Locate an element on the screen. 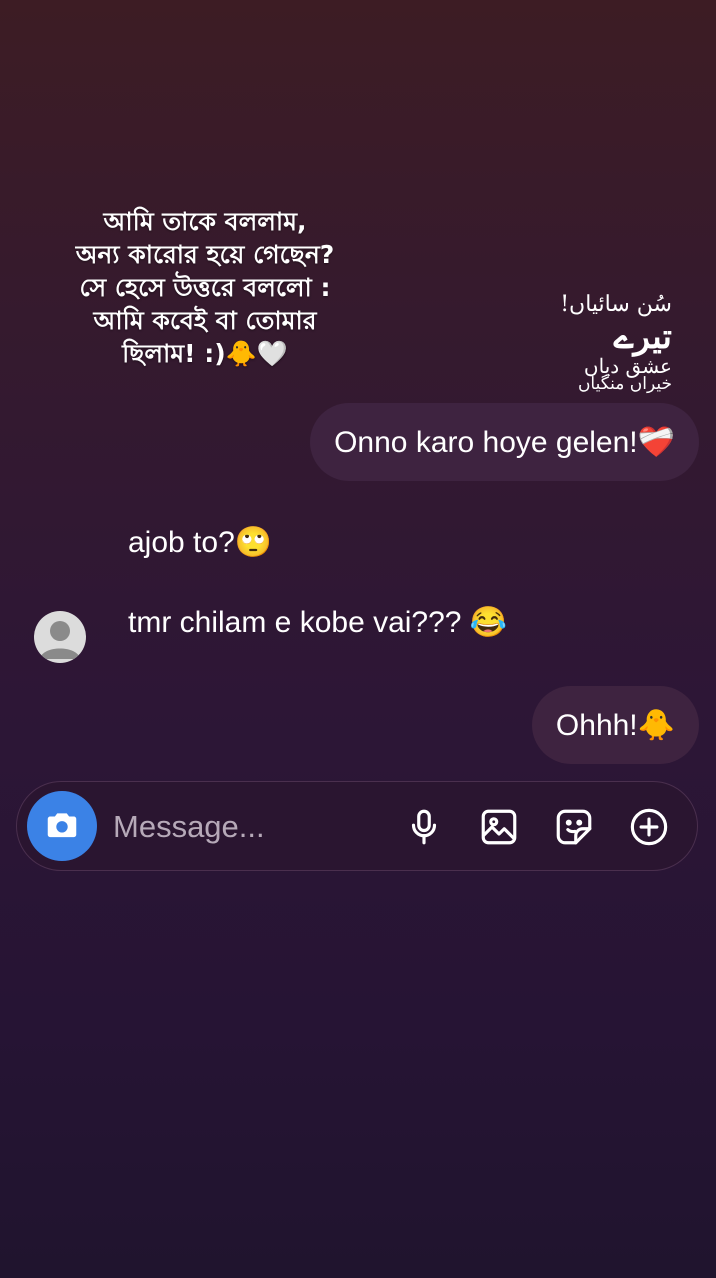 The image size is (716, 1278). overlay-urdu-caption: سُن سائیاں! تیرے عشق دیاں خیراں منگیاں is located at coordinates (572, 343).